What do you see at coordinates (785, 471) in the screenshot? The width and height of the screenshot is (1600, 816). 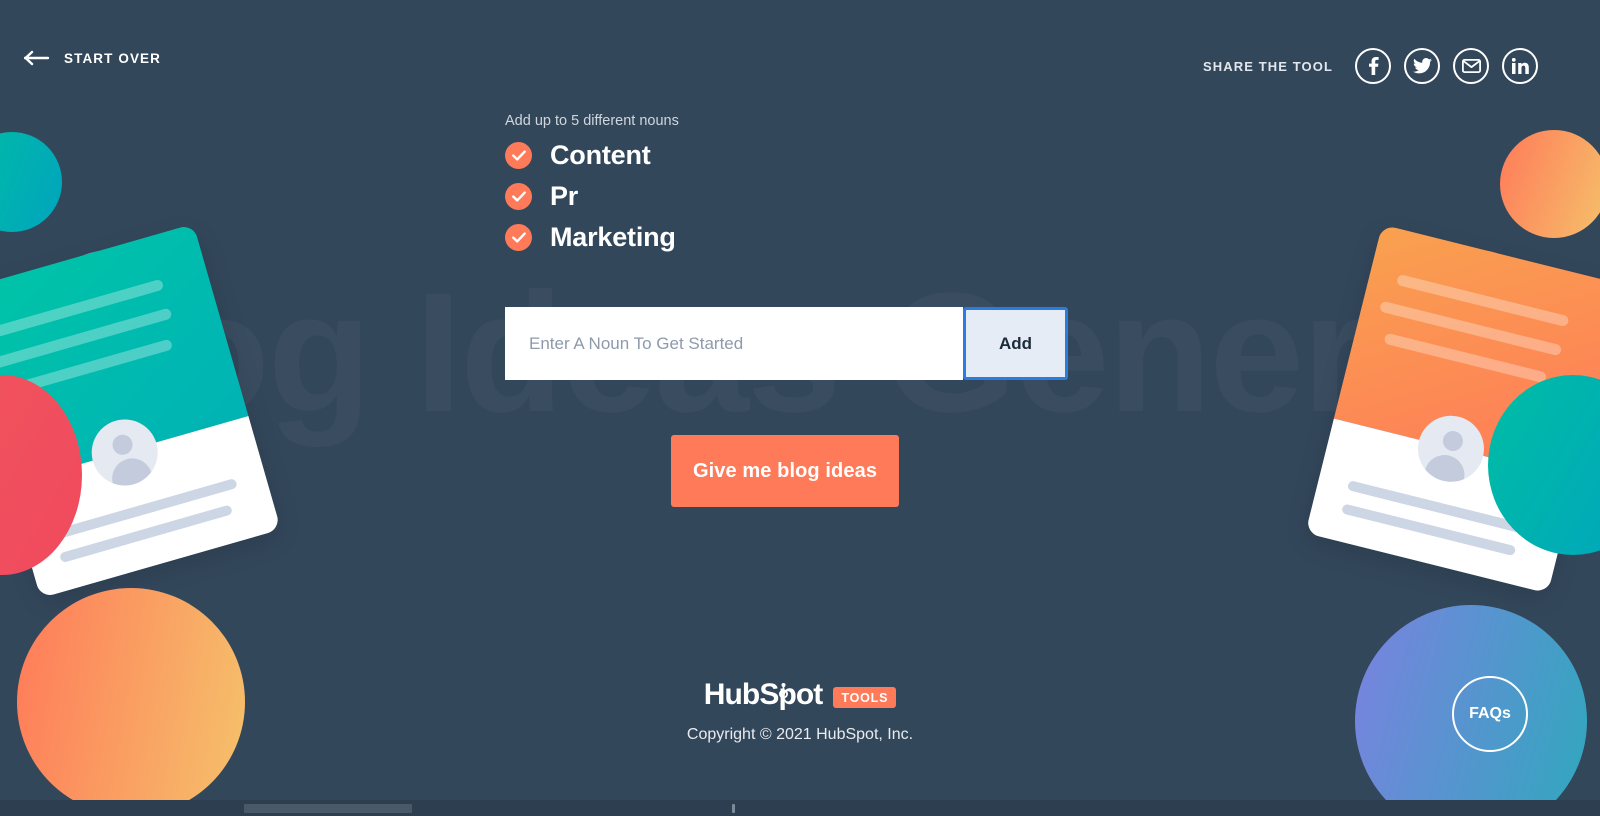 I see `give-me-blog-ideas-button: Give me blog ideas` at bounding box center [785, 471].